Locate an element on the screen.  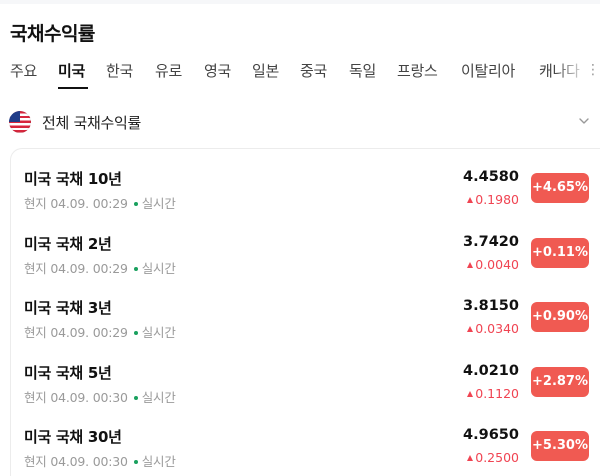
change-percent-badge: +0.90% is located at coordinates (560, 317).